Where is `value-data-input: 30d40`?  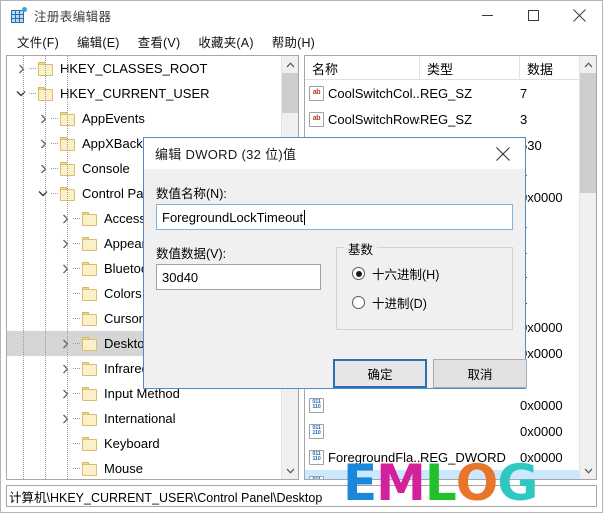
value-data-input: 30d40 is located at coordinates (238, 277).